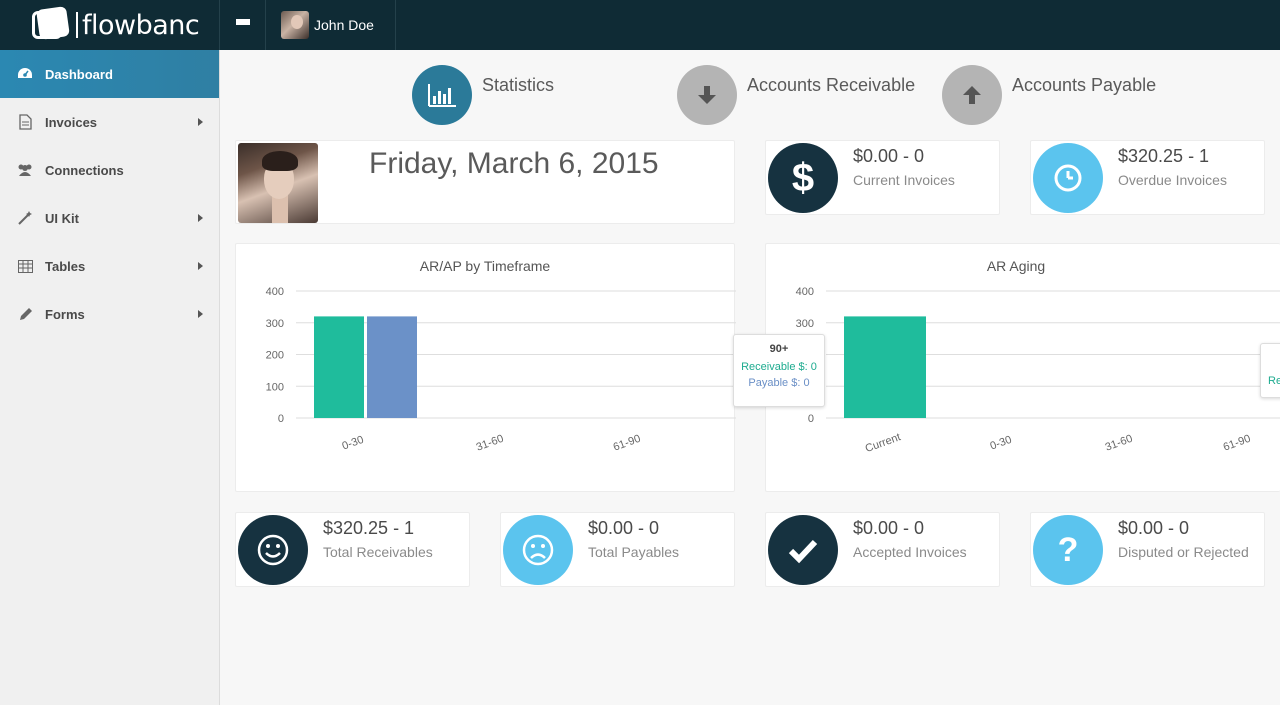  Describe the element at coordinates (514, 163) in the screenshot. I see `current-date: Friday, March 6, 2015` at that location.